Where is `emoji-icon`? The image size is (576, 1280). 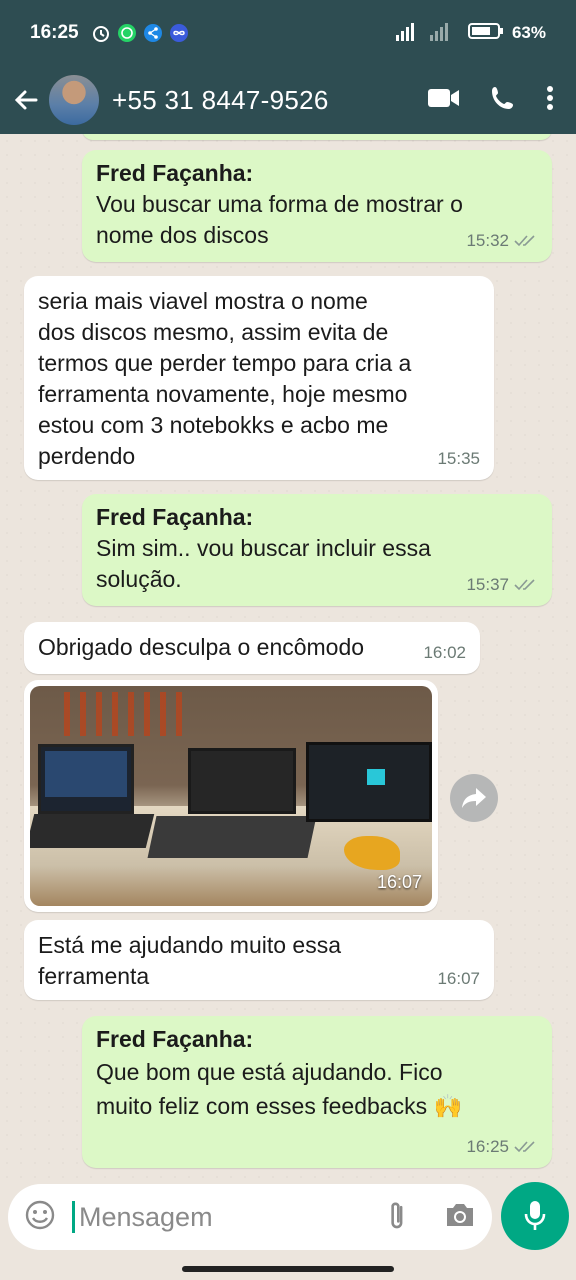
emoji-icon is located at coordinates (40, 1217).